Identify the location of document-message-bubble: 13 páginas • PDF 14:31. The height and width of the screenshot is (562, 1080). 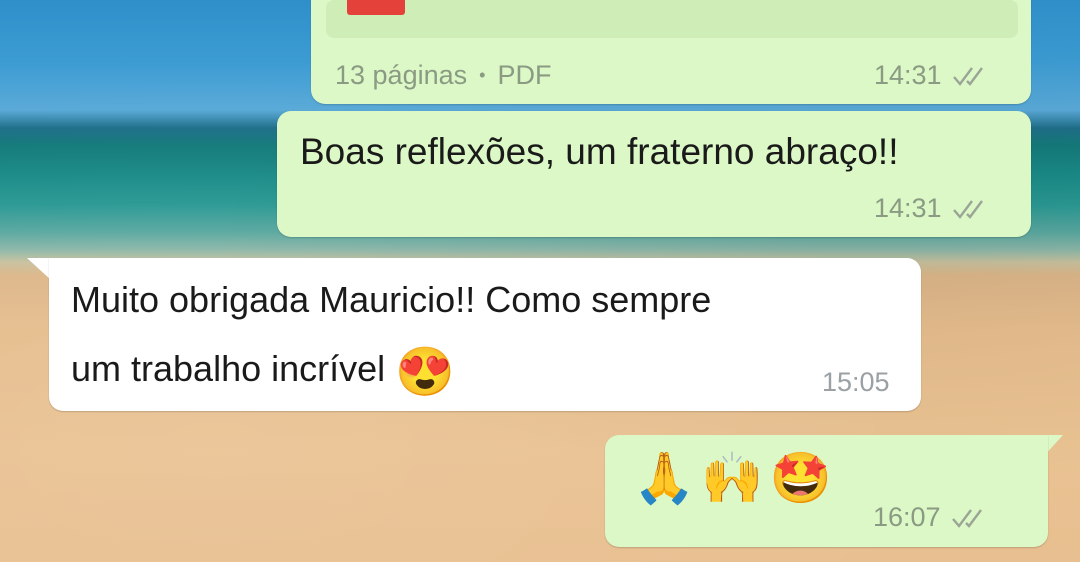
(671, 52).